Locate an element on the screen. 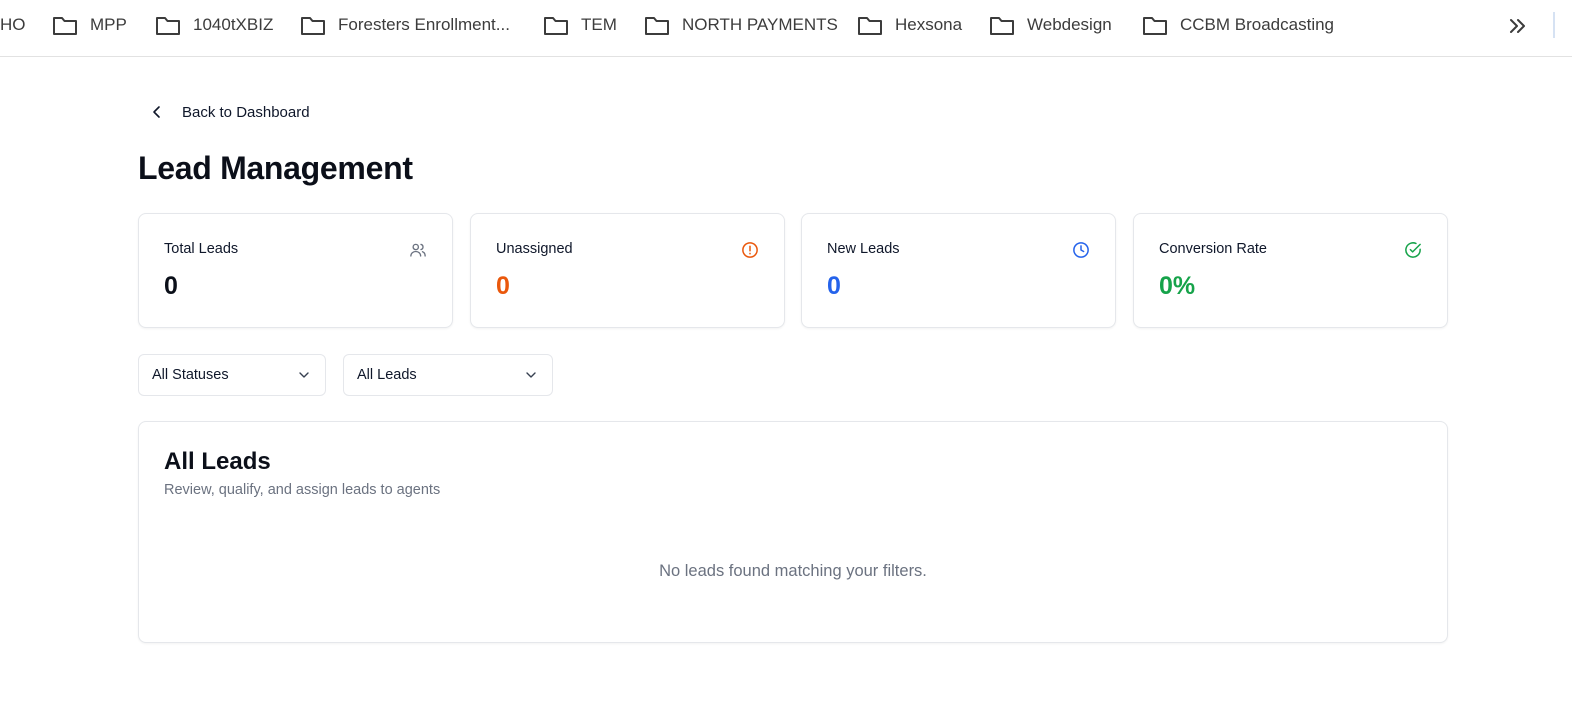  bookmark-folder-ccbm-broadcasting: CCBM Broadcasting is located at coordinates (1238, 25).